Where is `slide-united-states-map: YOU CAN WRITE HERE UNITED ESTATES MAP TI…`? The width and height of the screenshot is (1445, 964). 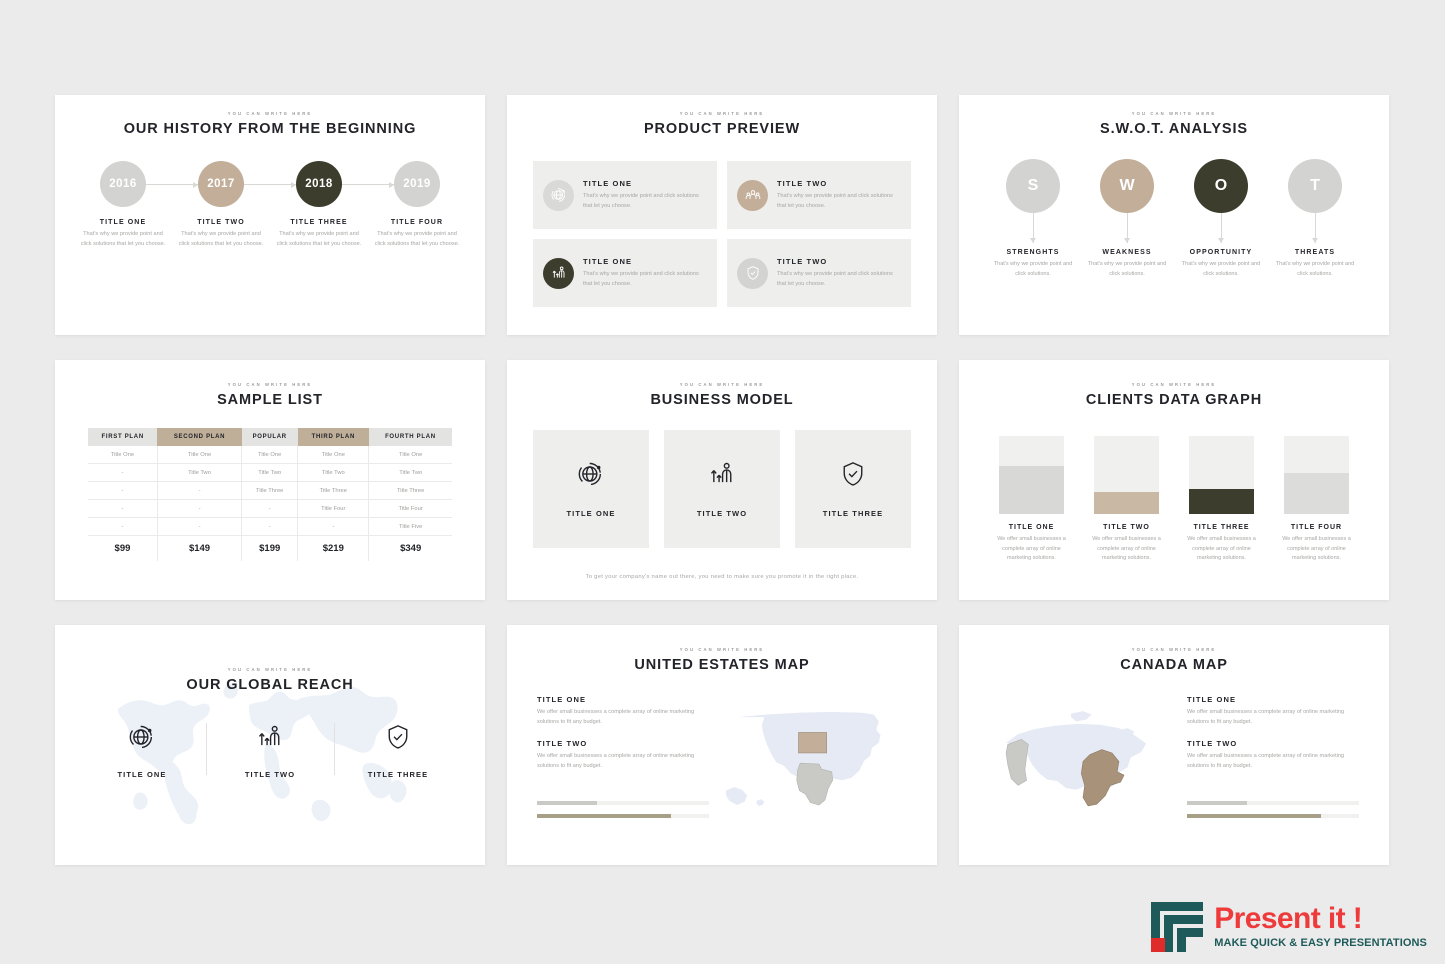 slide-united-states-map: YOU CAN WRITE HERE UNITED ESTATES MAP TI… is located at coordinates (722, 745).